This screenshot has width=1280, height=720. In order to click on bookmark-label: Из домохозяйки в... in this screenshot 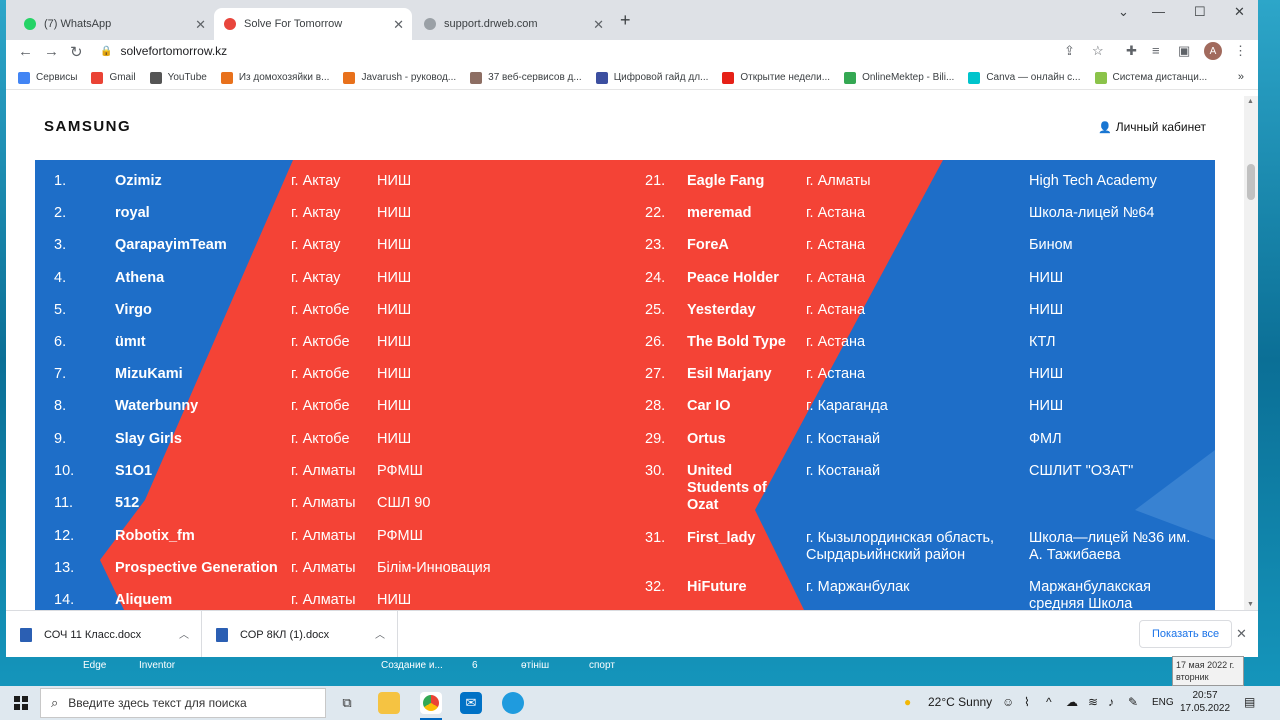, I will do `click(284, 77)`.